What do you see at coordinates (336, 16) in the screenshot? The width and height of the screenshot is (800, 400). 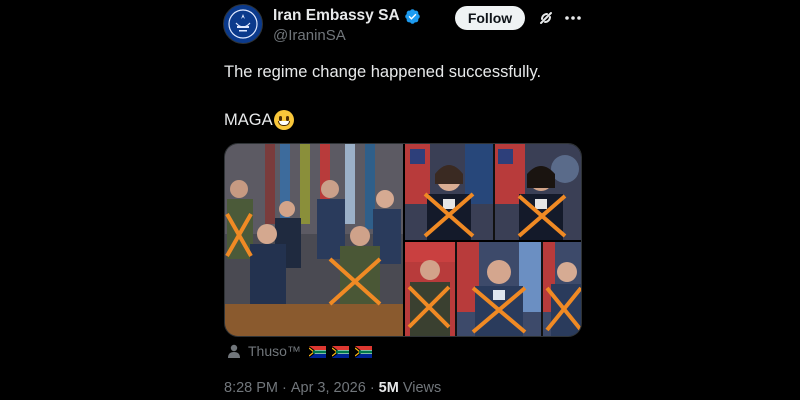 I see `author-display-name: Iran Embassy SA` at bounding box center [336, 16].